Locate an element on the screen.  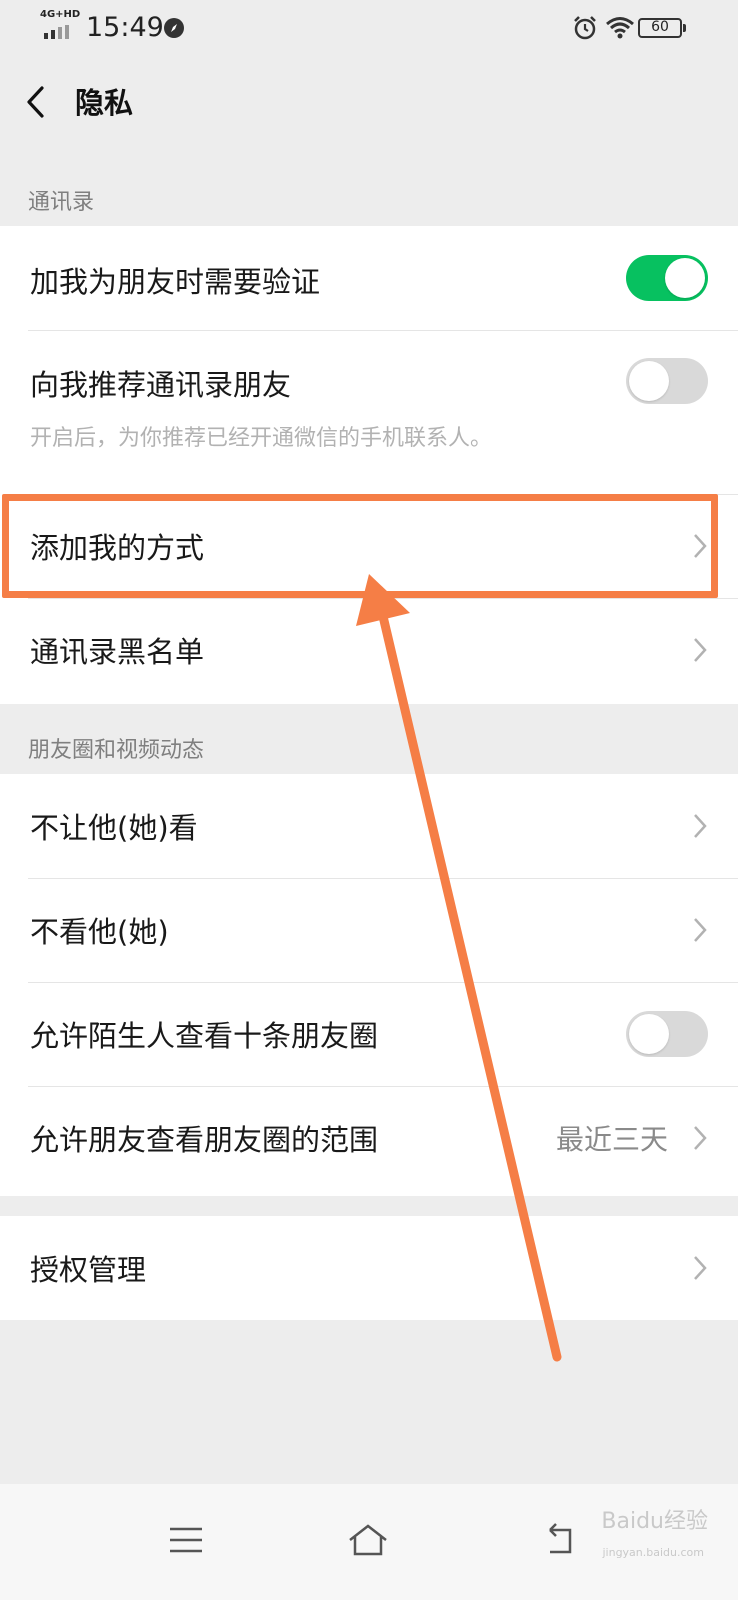
verify-friend-request-row: 加我为朋友时需要验证 is located at coordinates (369, 278).